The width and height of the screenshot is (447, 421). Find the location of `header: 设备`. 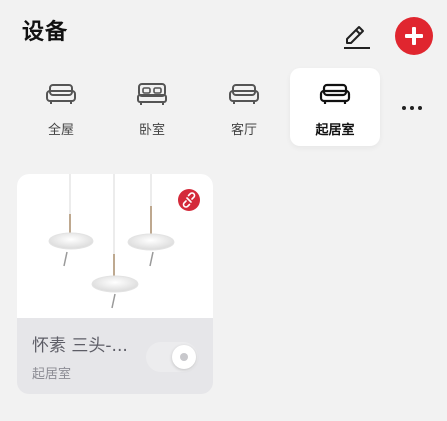

header: 设备 is located at coordinates (223, 31).